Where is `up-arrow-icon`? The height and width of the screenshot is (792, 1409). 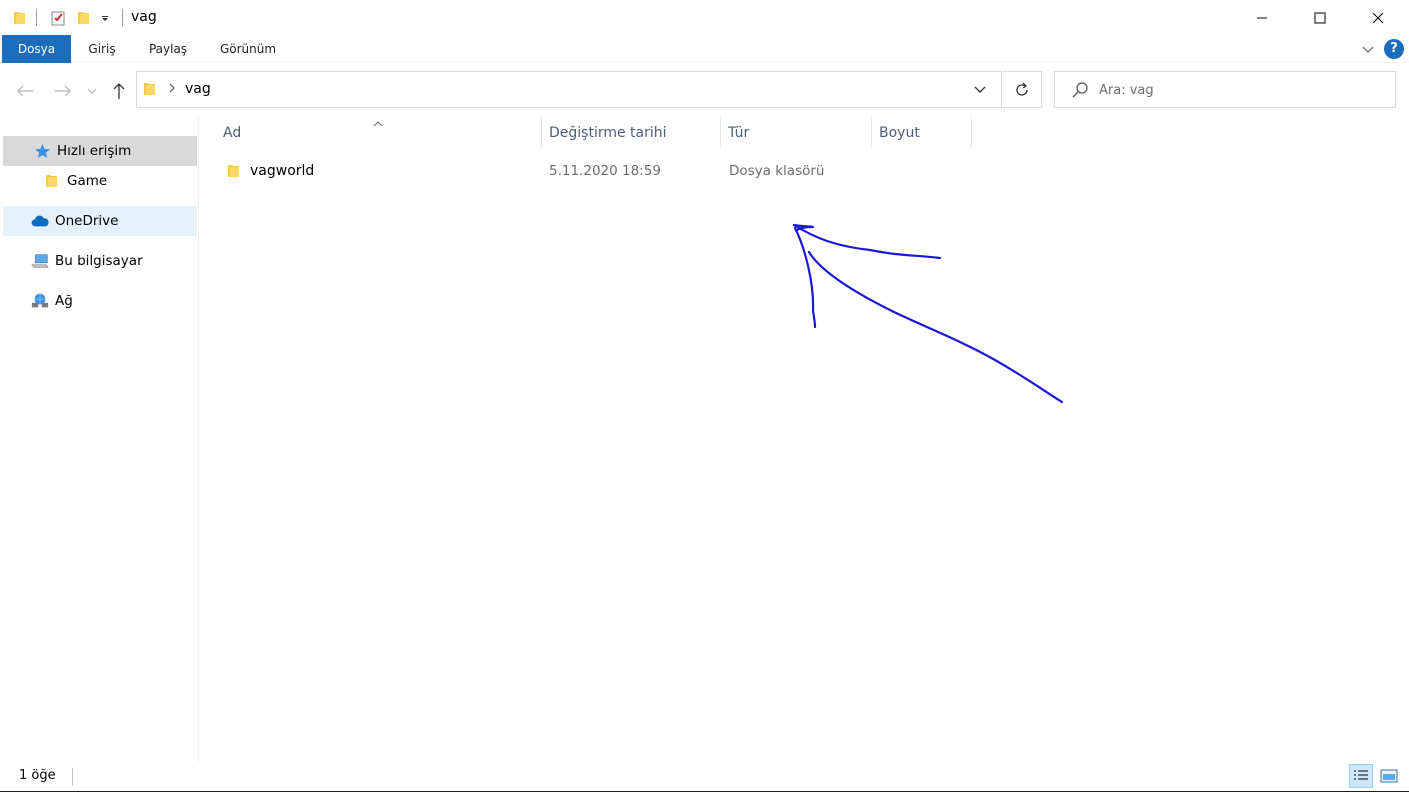
up-arrow-icon is located at coordinates (119, 91).